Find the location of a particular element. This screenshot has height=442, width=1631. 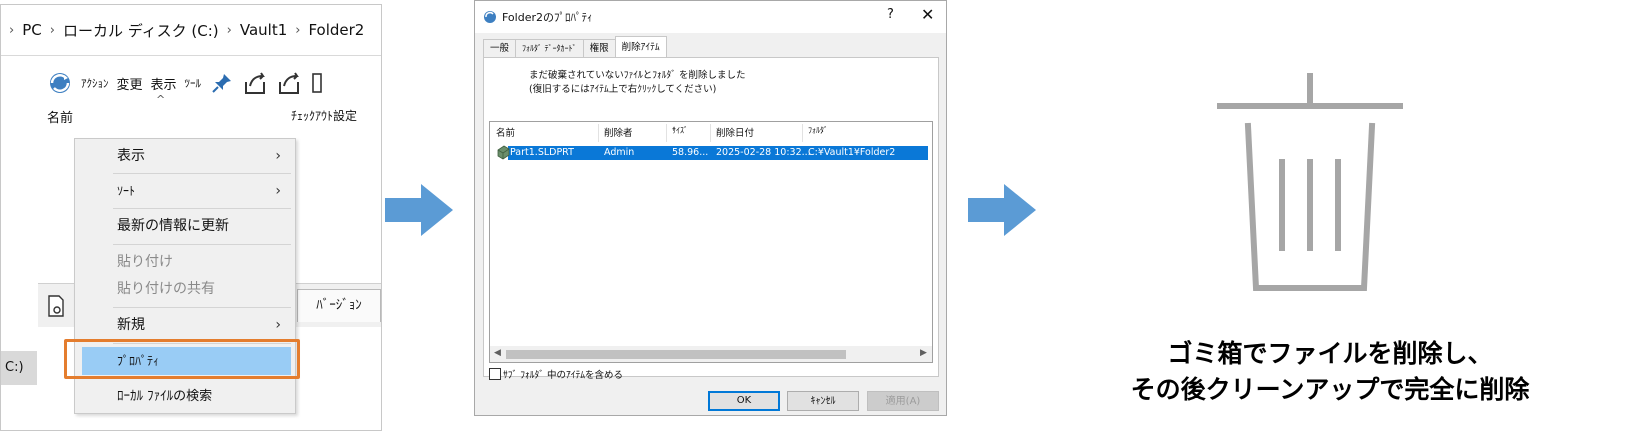

menu-item-label: 貼り付け is located at coordinates (145, 262).